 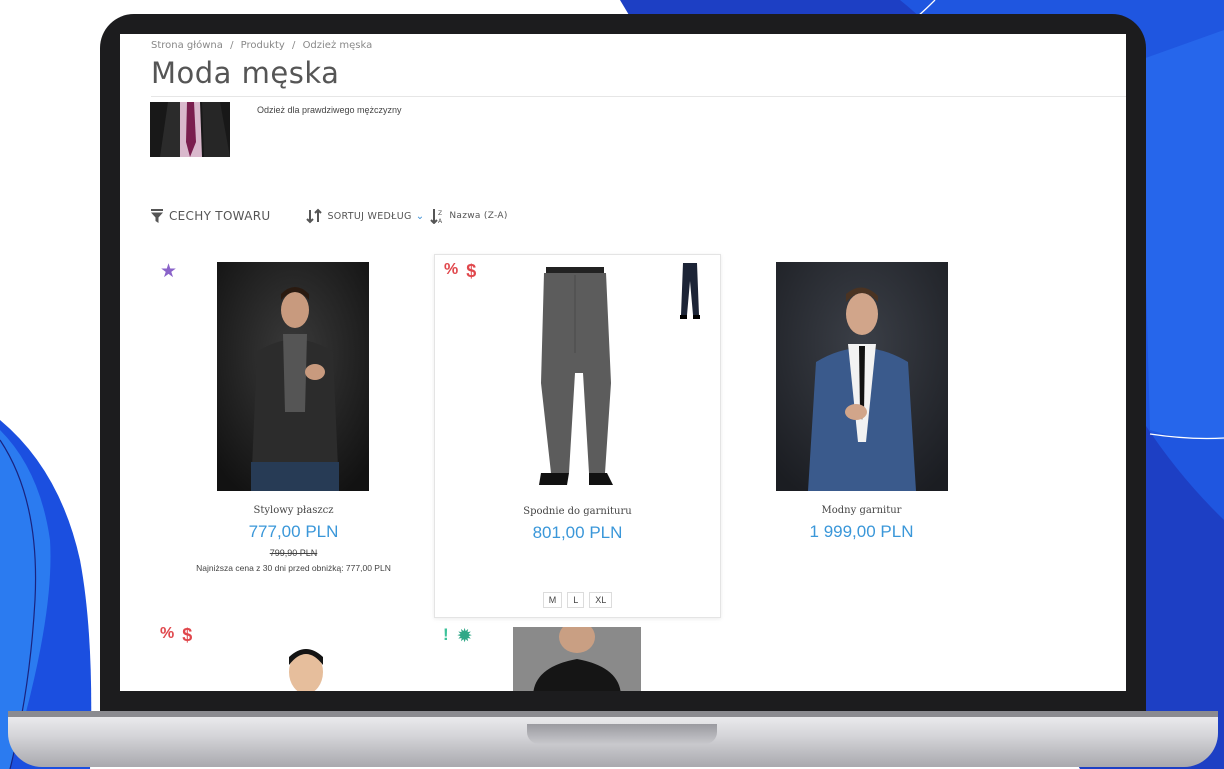 I want to click on category-image, so click(x=190, y=129).